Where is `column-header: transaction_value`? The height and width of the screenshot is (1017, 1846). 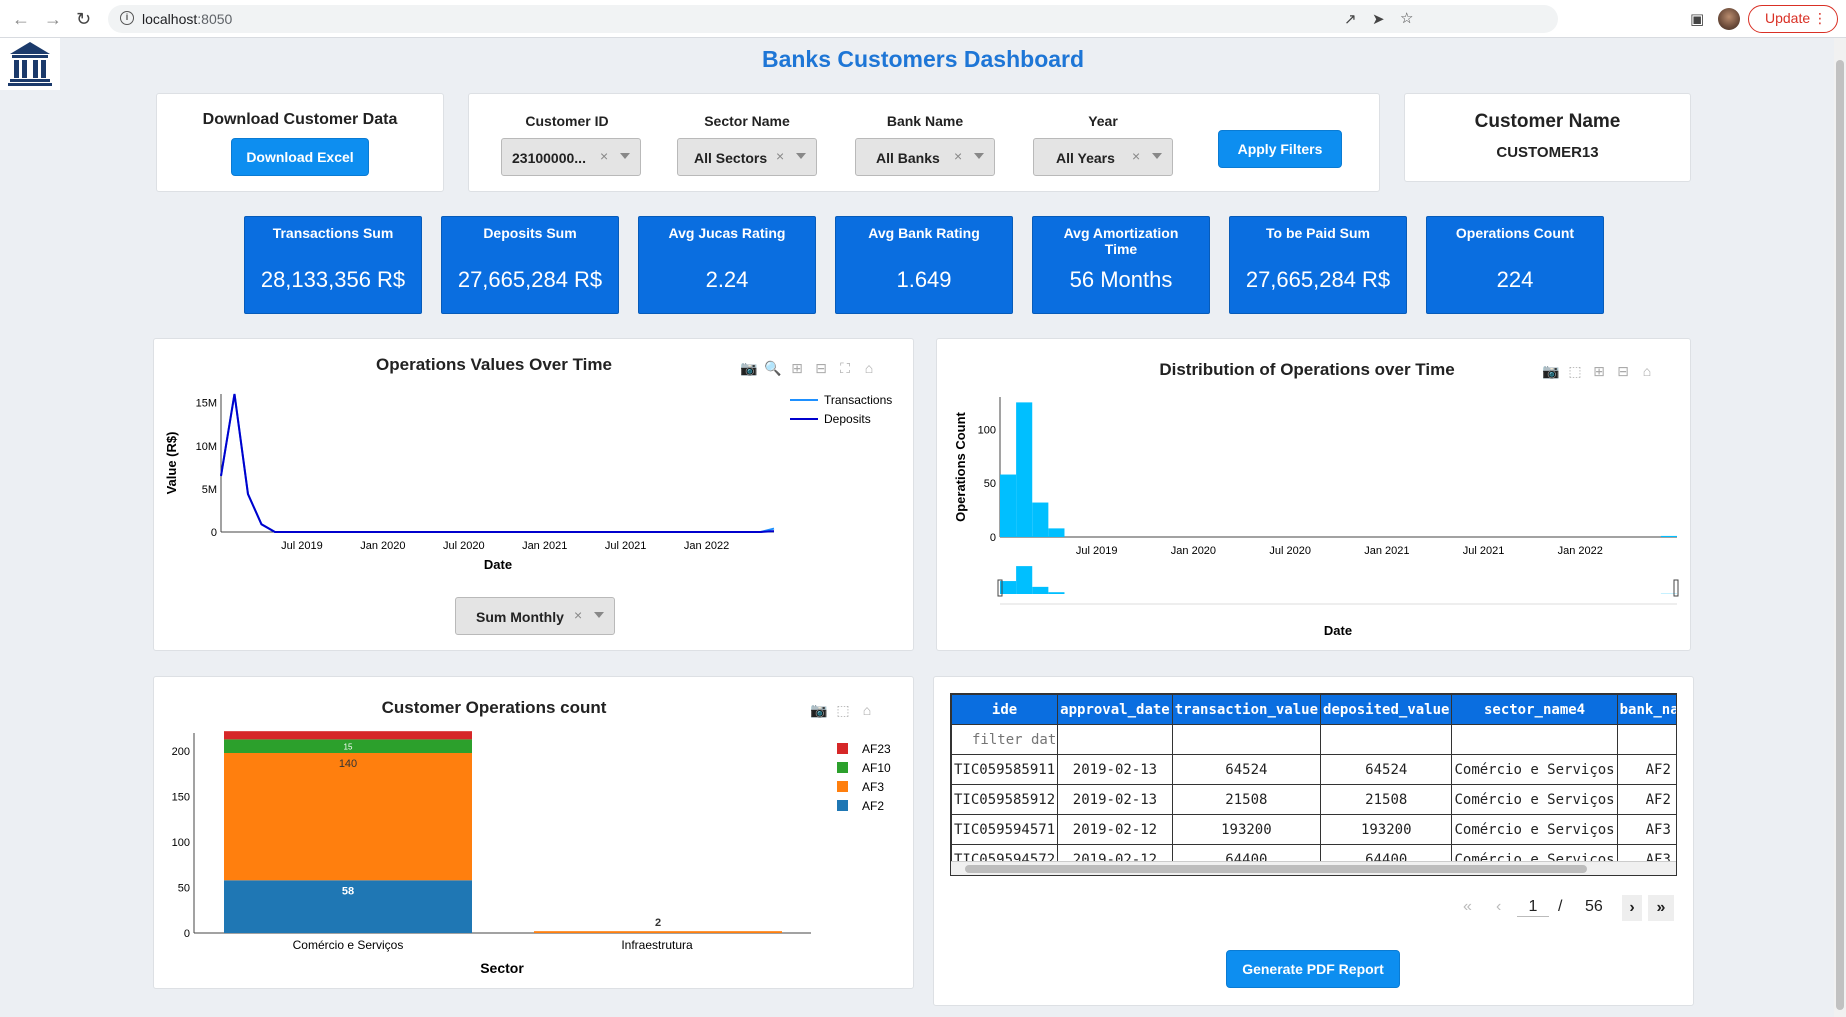
column-header: transaction_value is located at coordinates (1246, 709).